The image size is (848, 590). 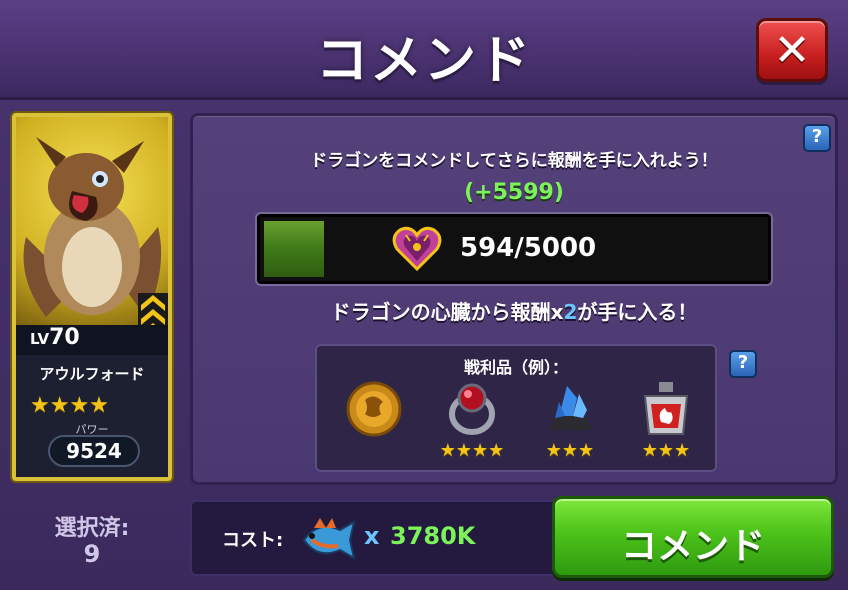 What do you see at coordinates (69, 405) in the screenshot?
I see `hero-stars: ★★★★` at bounding box center [69, 405].